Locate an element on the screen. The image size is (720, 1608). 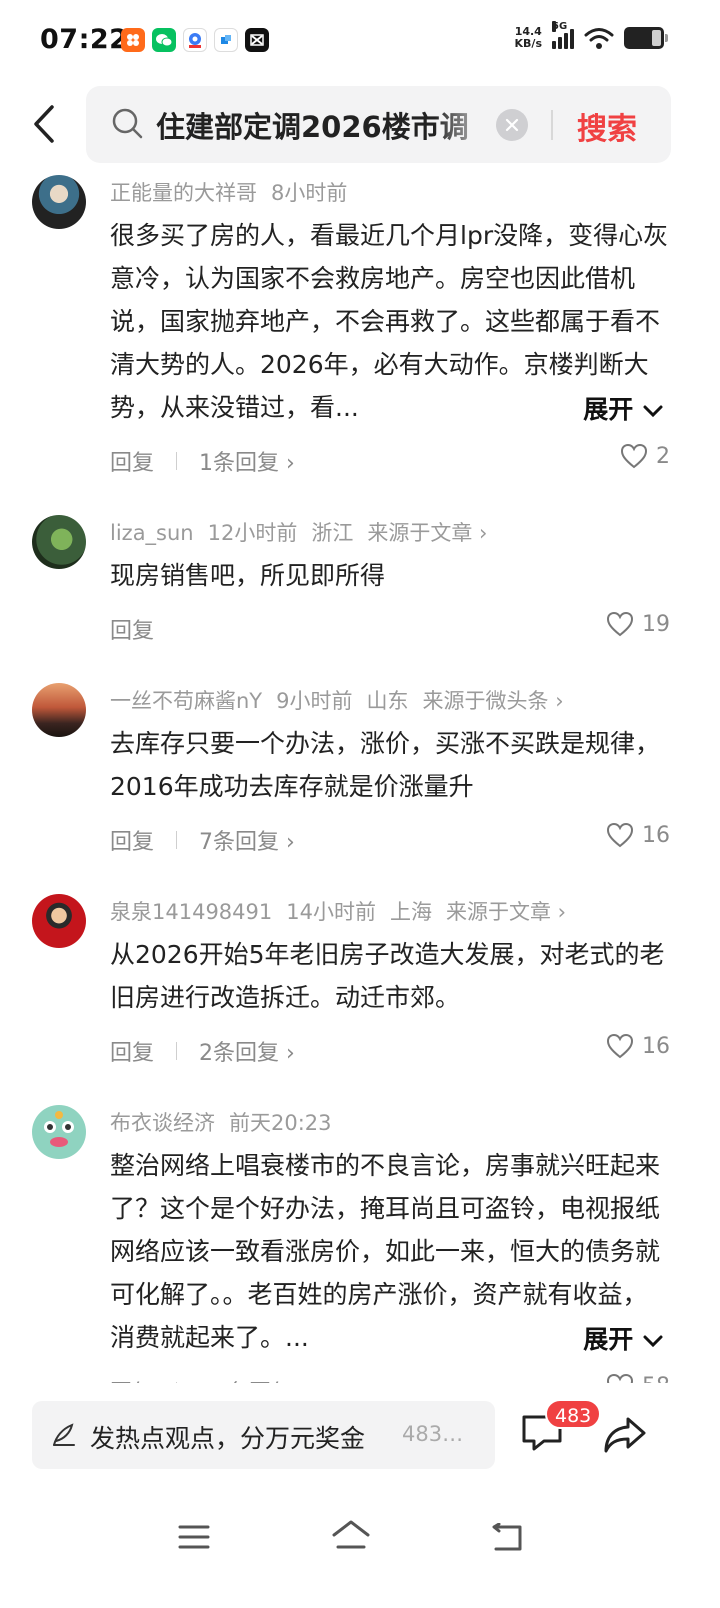
battery-icon is located at coordinates (646, 38).